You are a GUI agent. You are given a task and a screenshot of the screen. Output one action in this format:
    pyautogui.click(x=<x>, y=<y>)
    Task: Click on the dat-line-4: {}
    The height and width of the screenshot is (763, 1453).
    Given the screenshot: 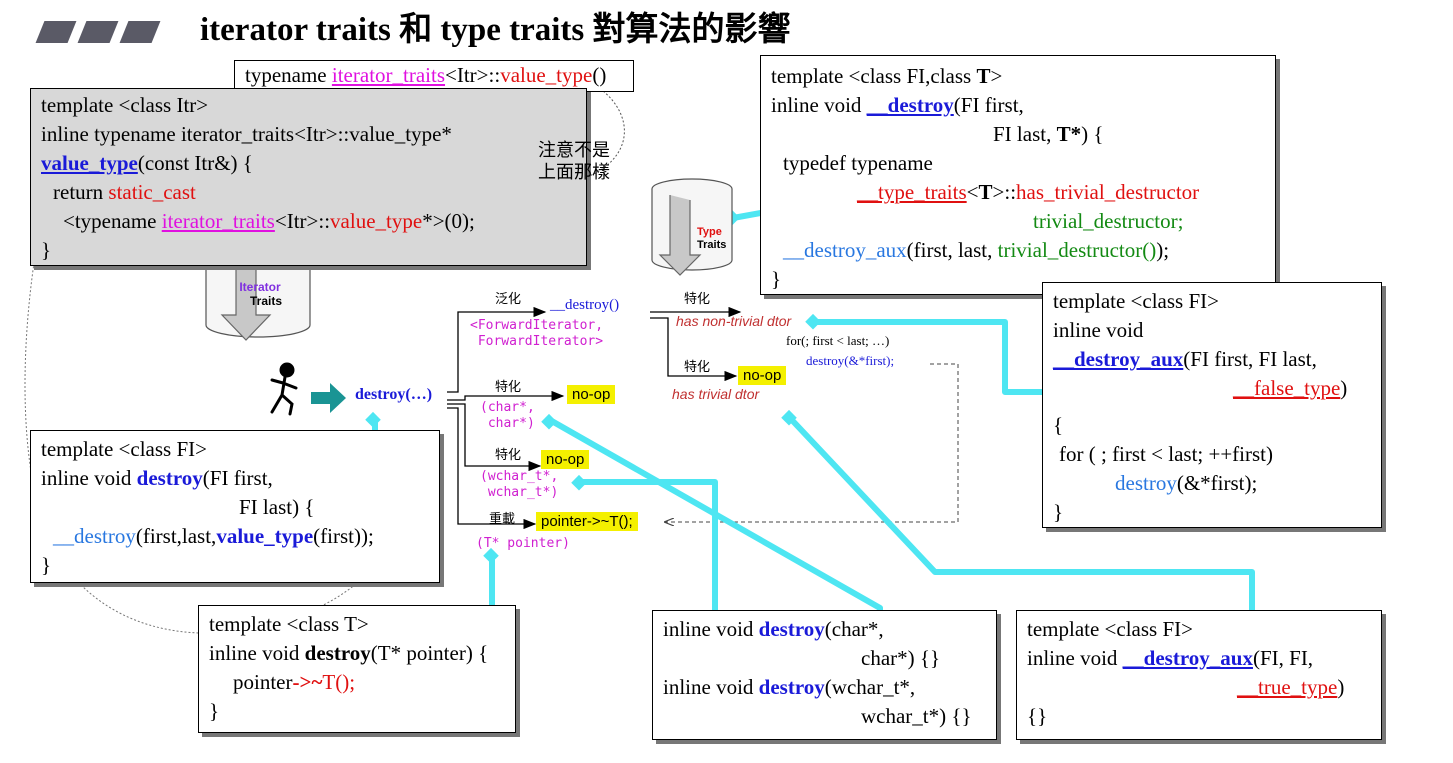 What is the action you would take?
    pyautogui.click(x=1037, y=716)
    